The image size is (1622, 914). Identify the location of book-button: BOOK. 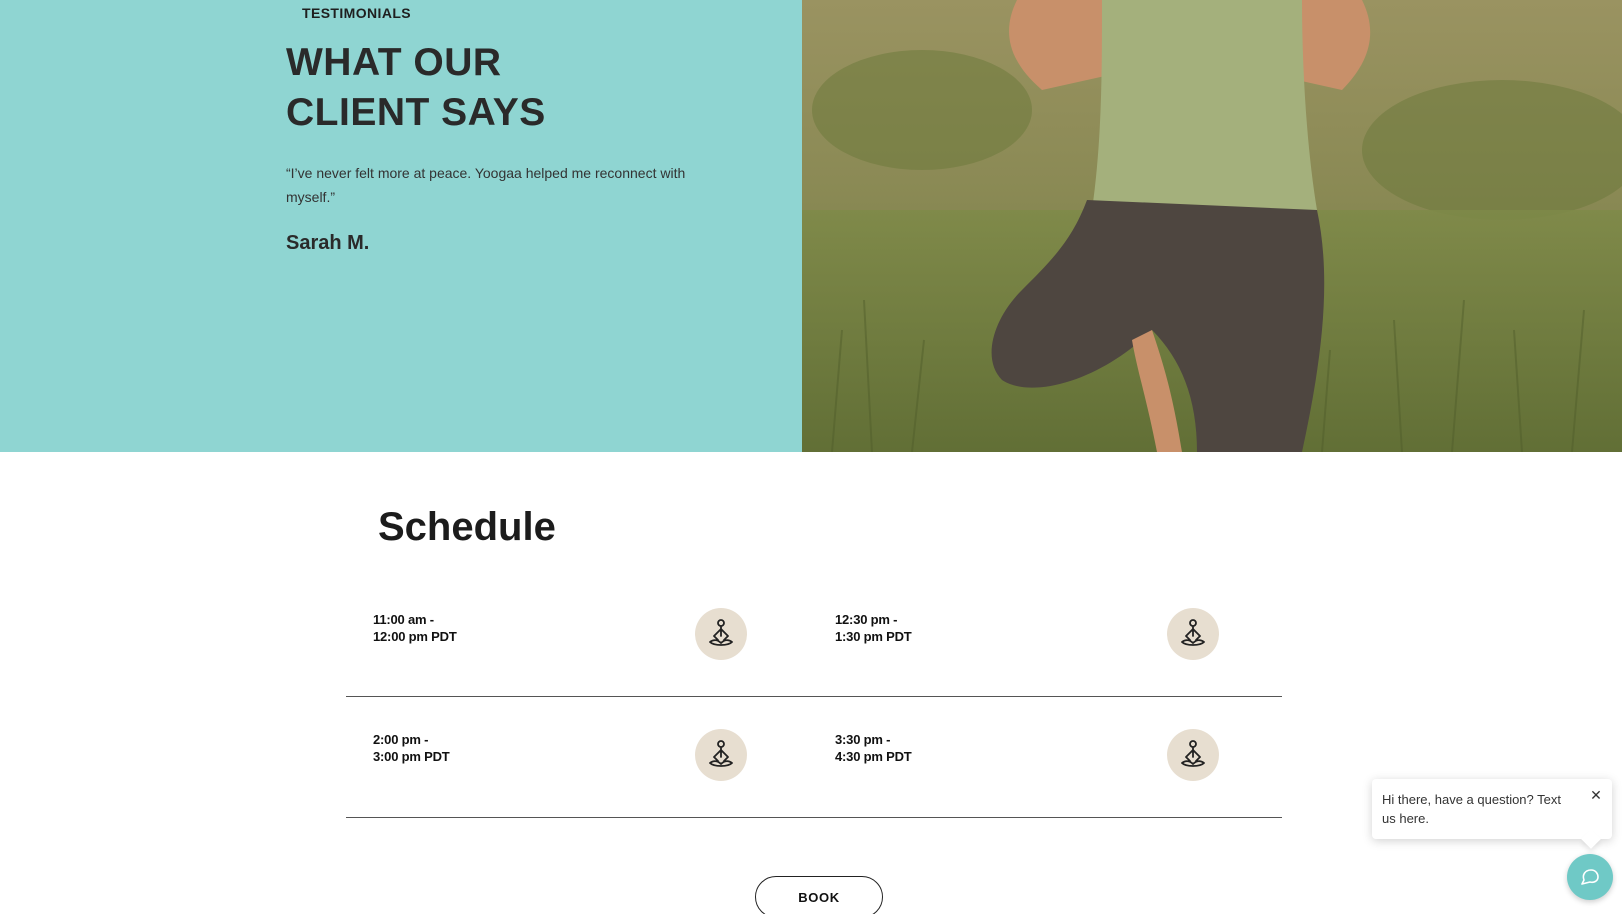
(819, 895).